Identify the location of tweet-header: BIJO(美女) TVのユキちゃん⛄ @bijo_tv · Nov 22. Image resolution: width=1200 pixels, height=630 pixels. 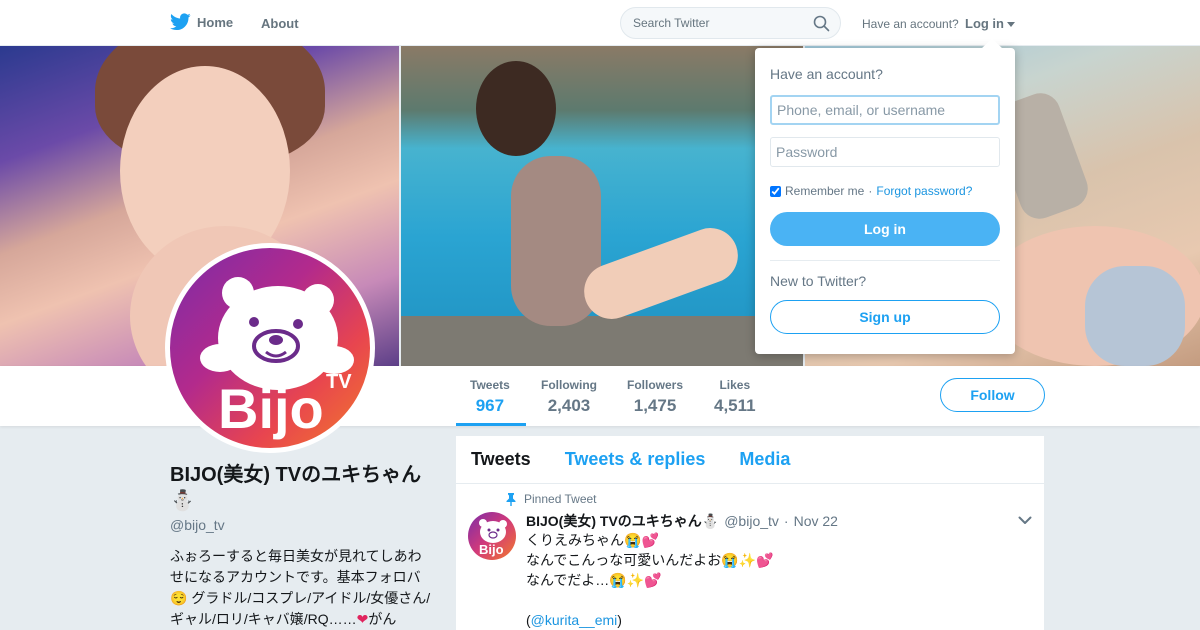
(682, 521).